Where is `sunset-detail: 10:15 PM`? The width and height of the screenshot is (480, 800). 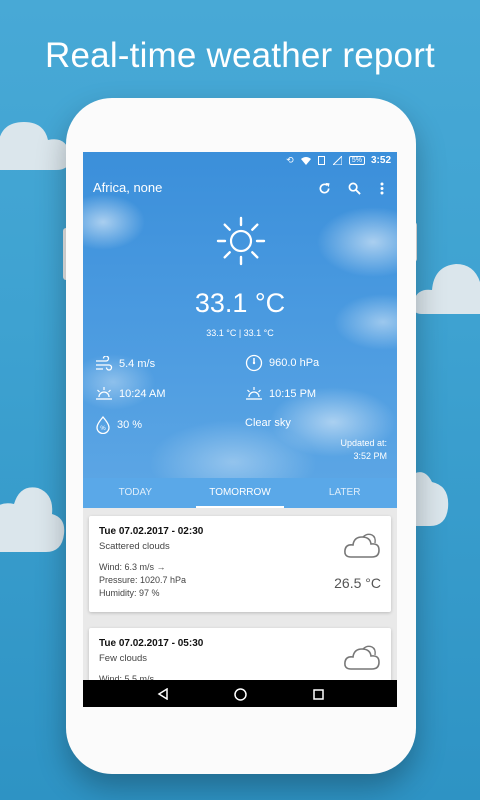 sunset-detail: 10:15 PM is located at coordinates (280, 394).